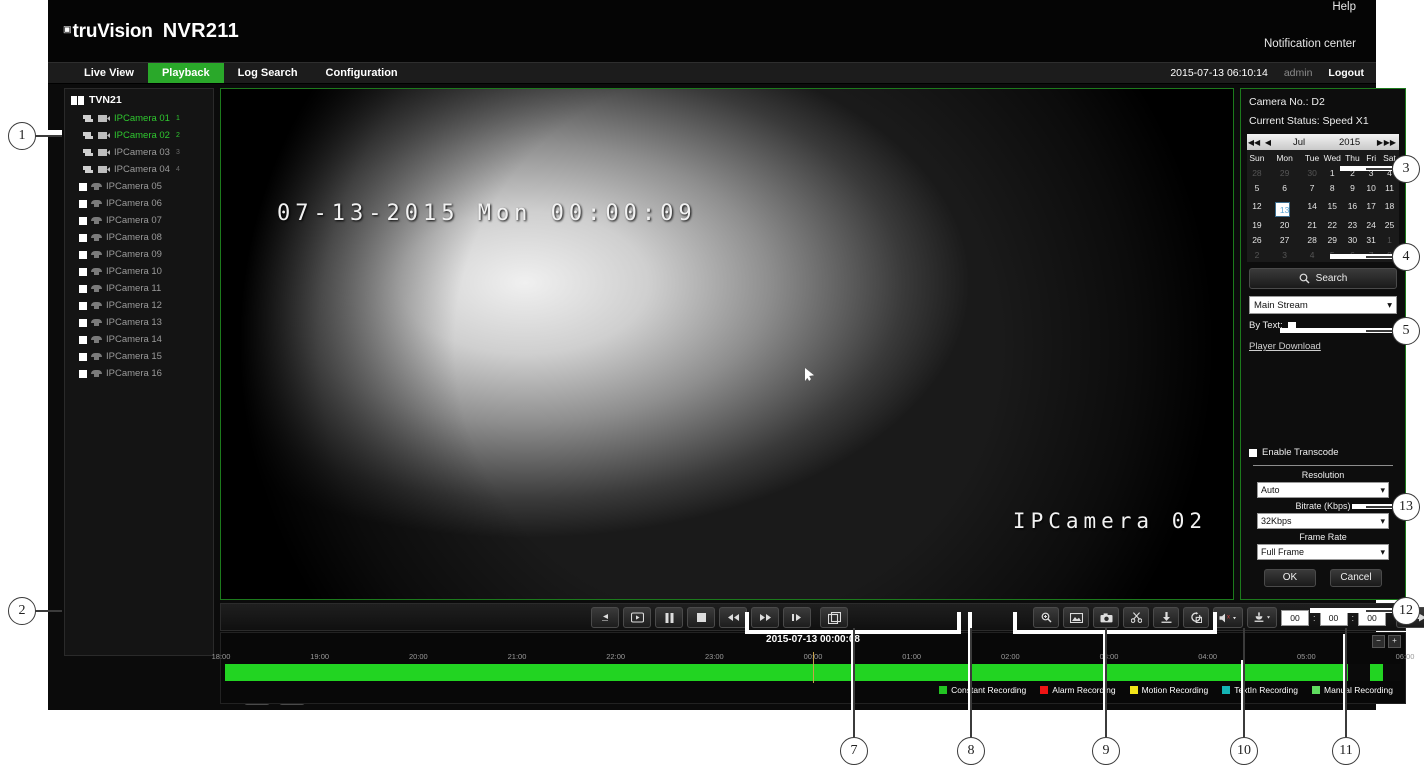  I want to click on camera-tree-item-11: IPCamera 11, so click(139, 288).